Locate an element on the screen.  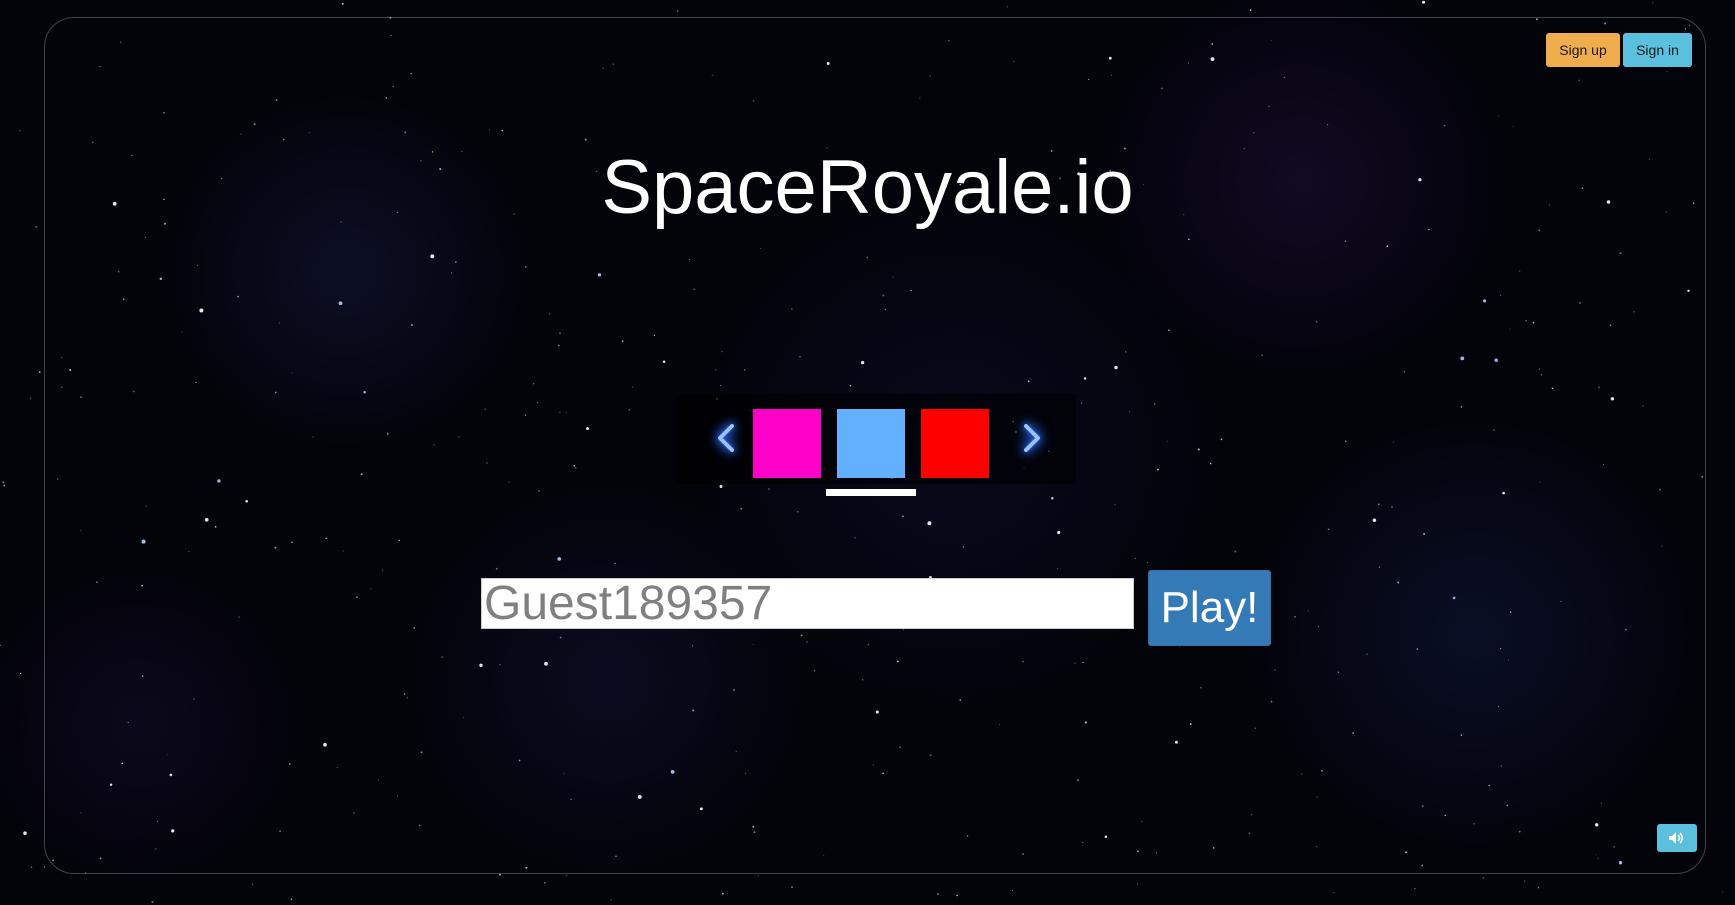
chevron-right-icon is located at coordinates (1032, 438).